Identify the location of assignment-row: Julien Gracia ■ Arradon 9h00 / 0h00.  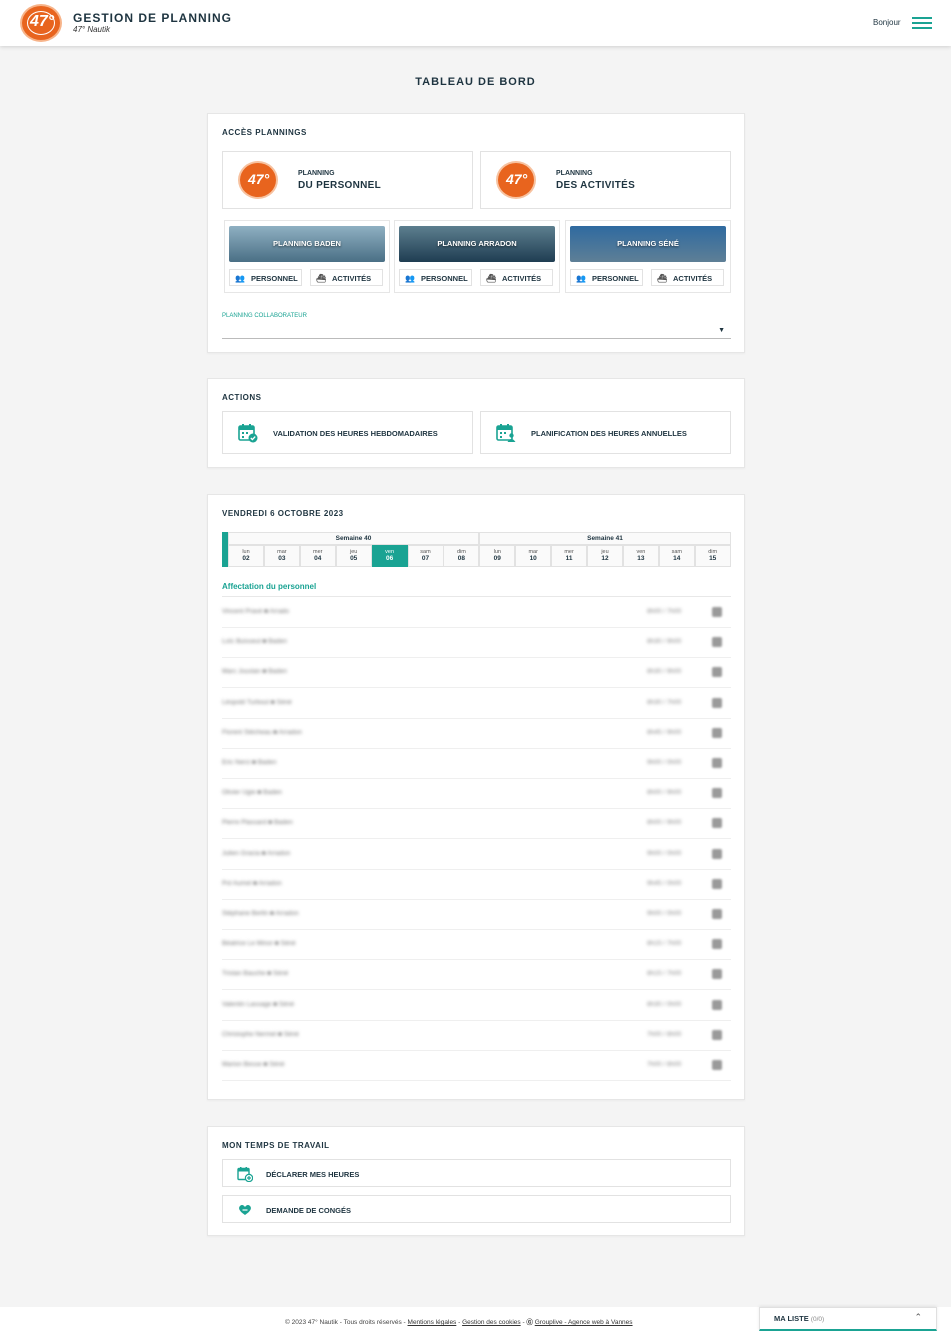
(476, 855).